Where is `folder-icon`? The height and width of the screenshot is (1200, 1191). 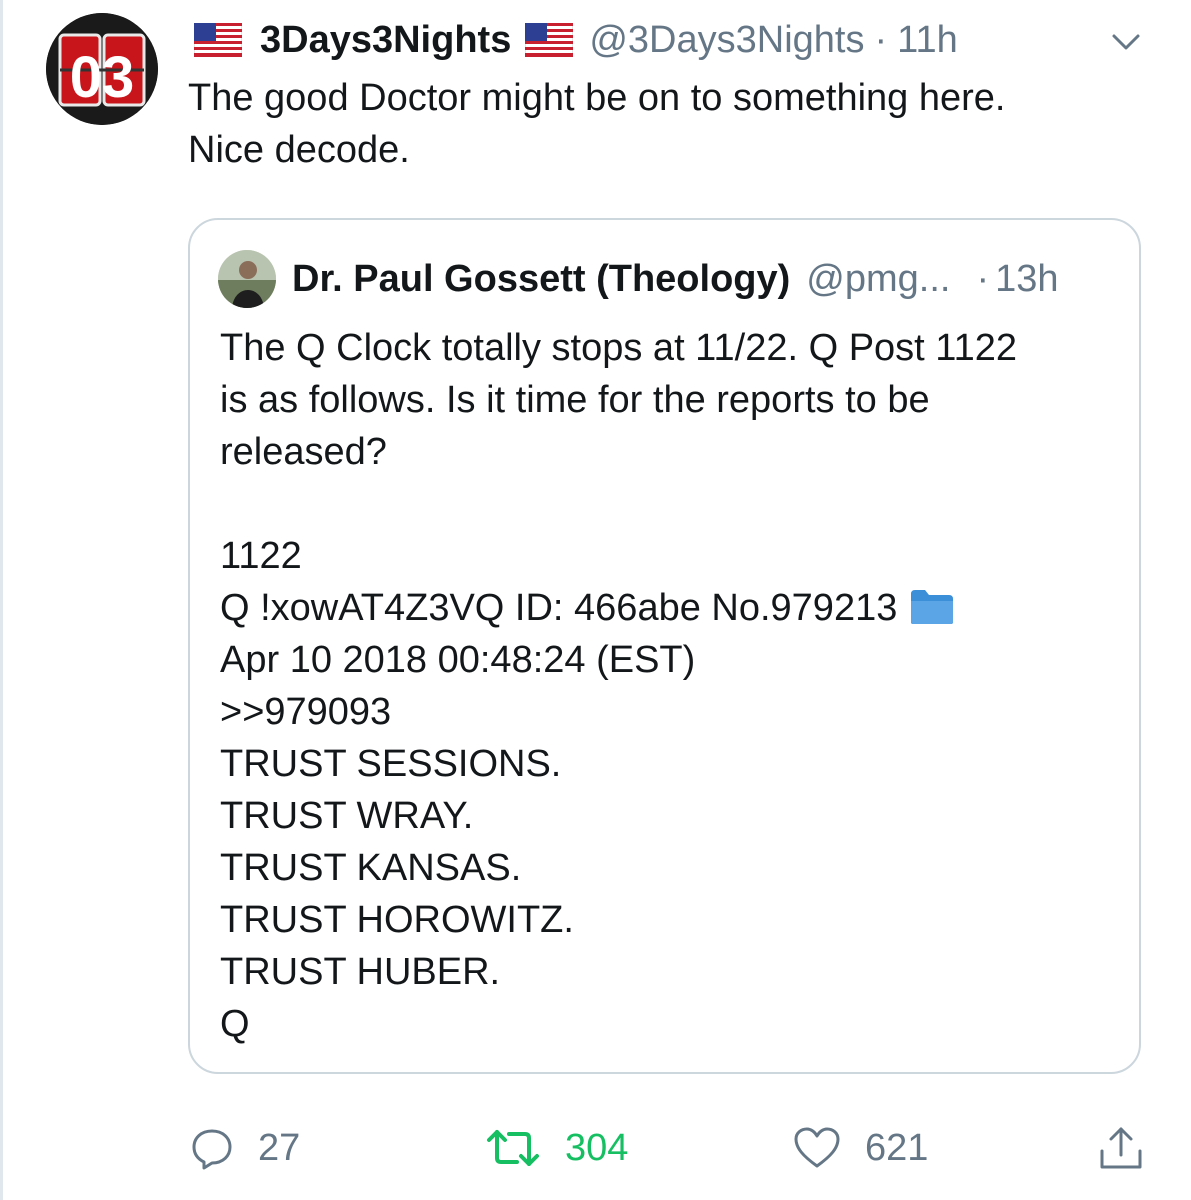 folder-icon is located at coordinates (932, 607).